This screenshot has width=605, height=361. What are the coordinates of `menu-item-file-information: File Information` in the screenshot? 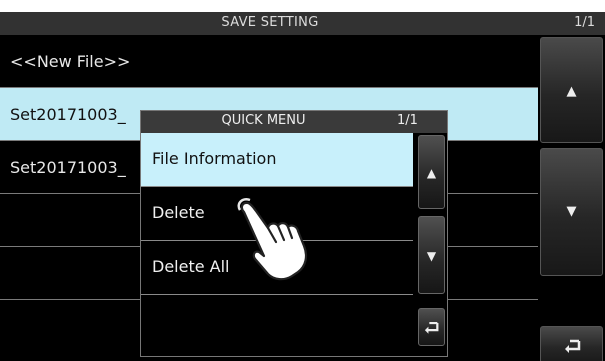 It's located at (277, 160).